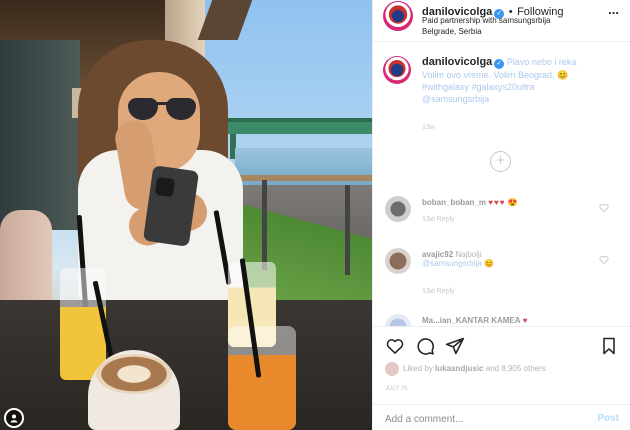 Image resolution: width=630 pixels, height=430 pixels. Describe the element at coordinates (437, 254) in the screenshot. I see `comment-username: avajic92` at that location.